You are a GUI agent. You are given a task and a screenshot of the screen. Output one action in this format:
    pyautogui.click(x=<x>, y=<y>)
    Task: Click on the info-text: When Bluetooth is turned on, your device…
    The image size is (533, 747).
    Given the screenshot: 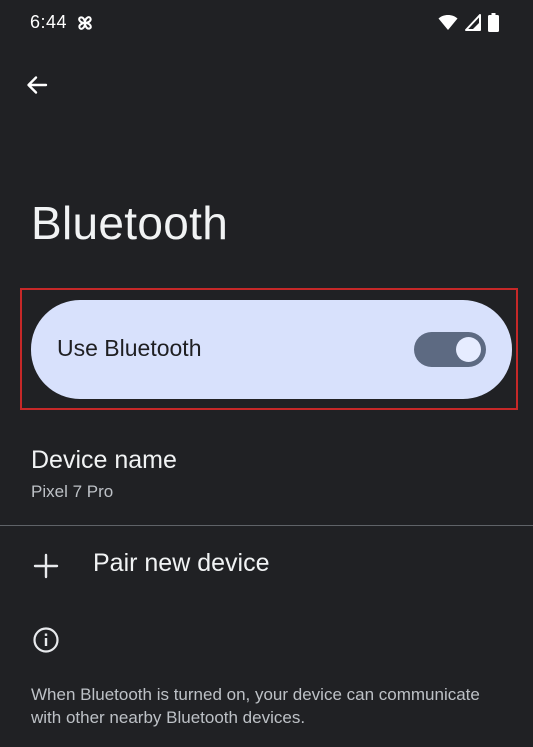 What is the action you would take?
    pyautogui.click(x=255, y=706)
    